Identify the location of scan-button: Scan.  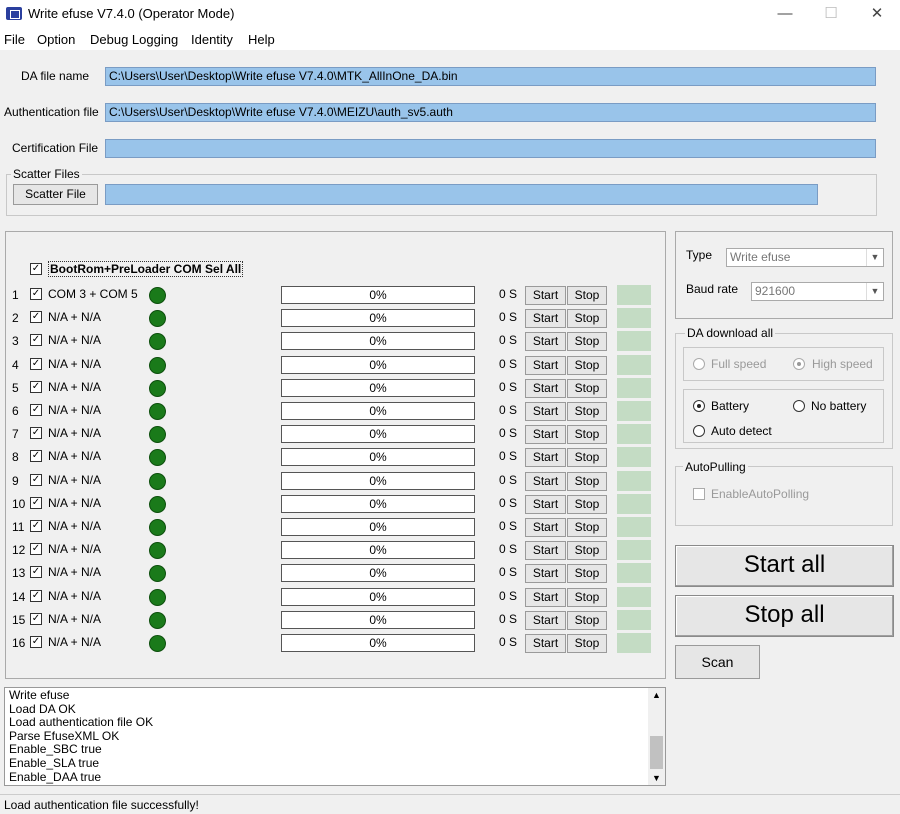
(717, 662).